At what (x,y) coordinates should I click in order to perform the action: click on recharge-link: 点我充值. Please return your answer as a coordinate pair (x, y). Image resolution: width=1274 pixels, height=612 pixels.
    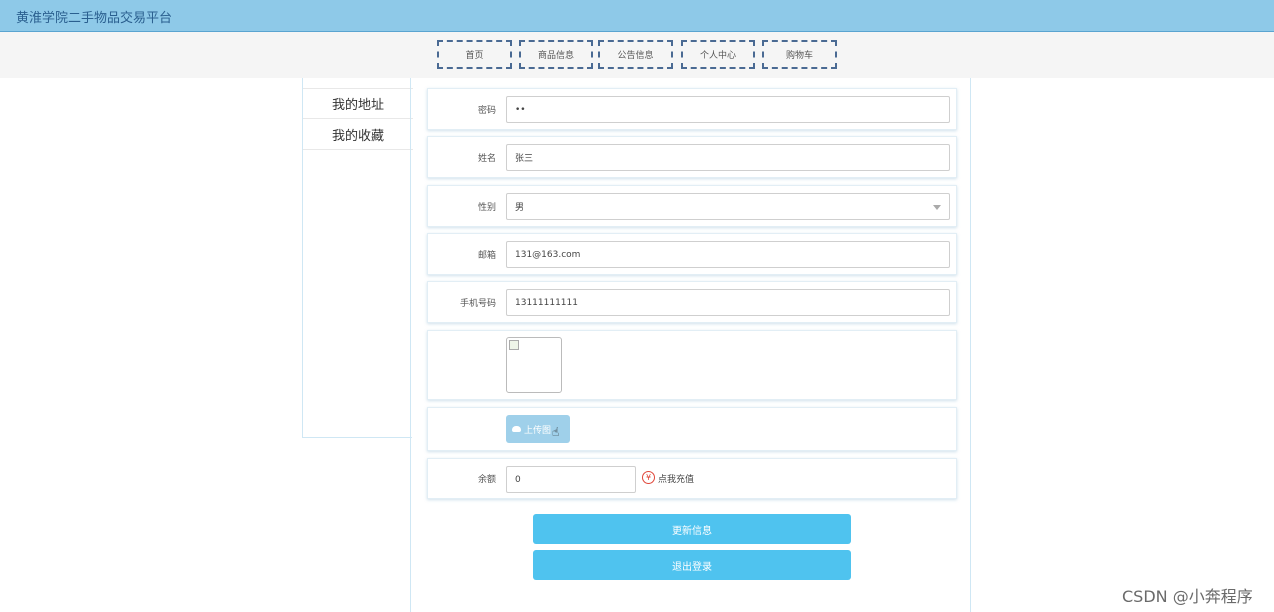
    Looking at the image, I should click on (676, 478).